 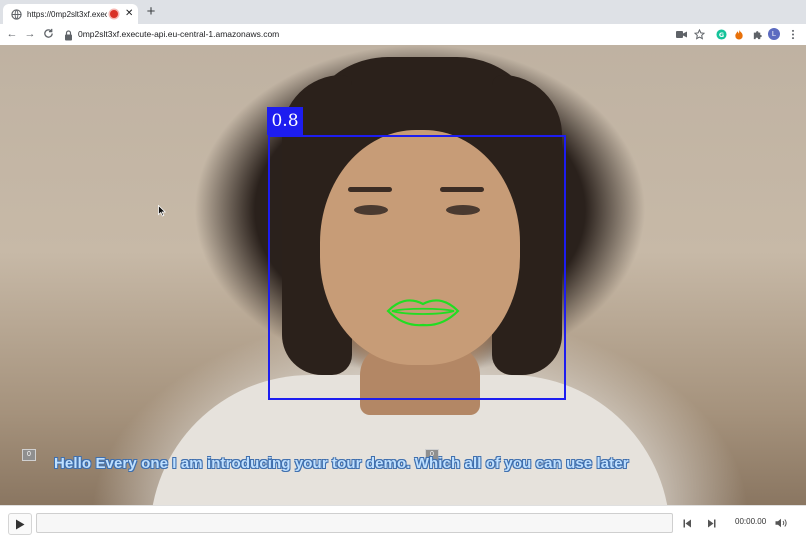 What do you see at coordinates (403, 12) in the screenshot?
I see `tab-strip: https://0mp2slt3xf.execute ✕ +` at bounding box center [403, 12].